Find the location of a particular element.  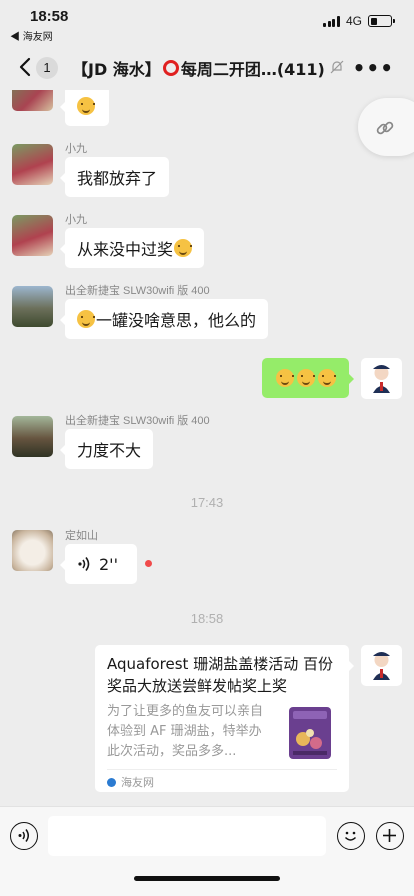

more-options-icon: ••• is located at coordinates (373, 68).